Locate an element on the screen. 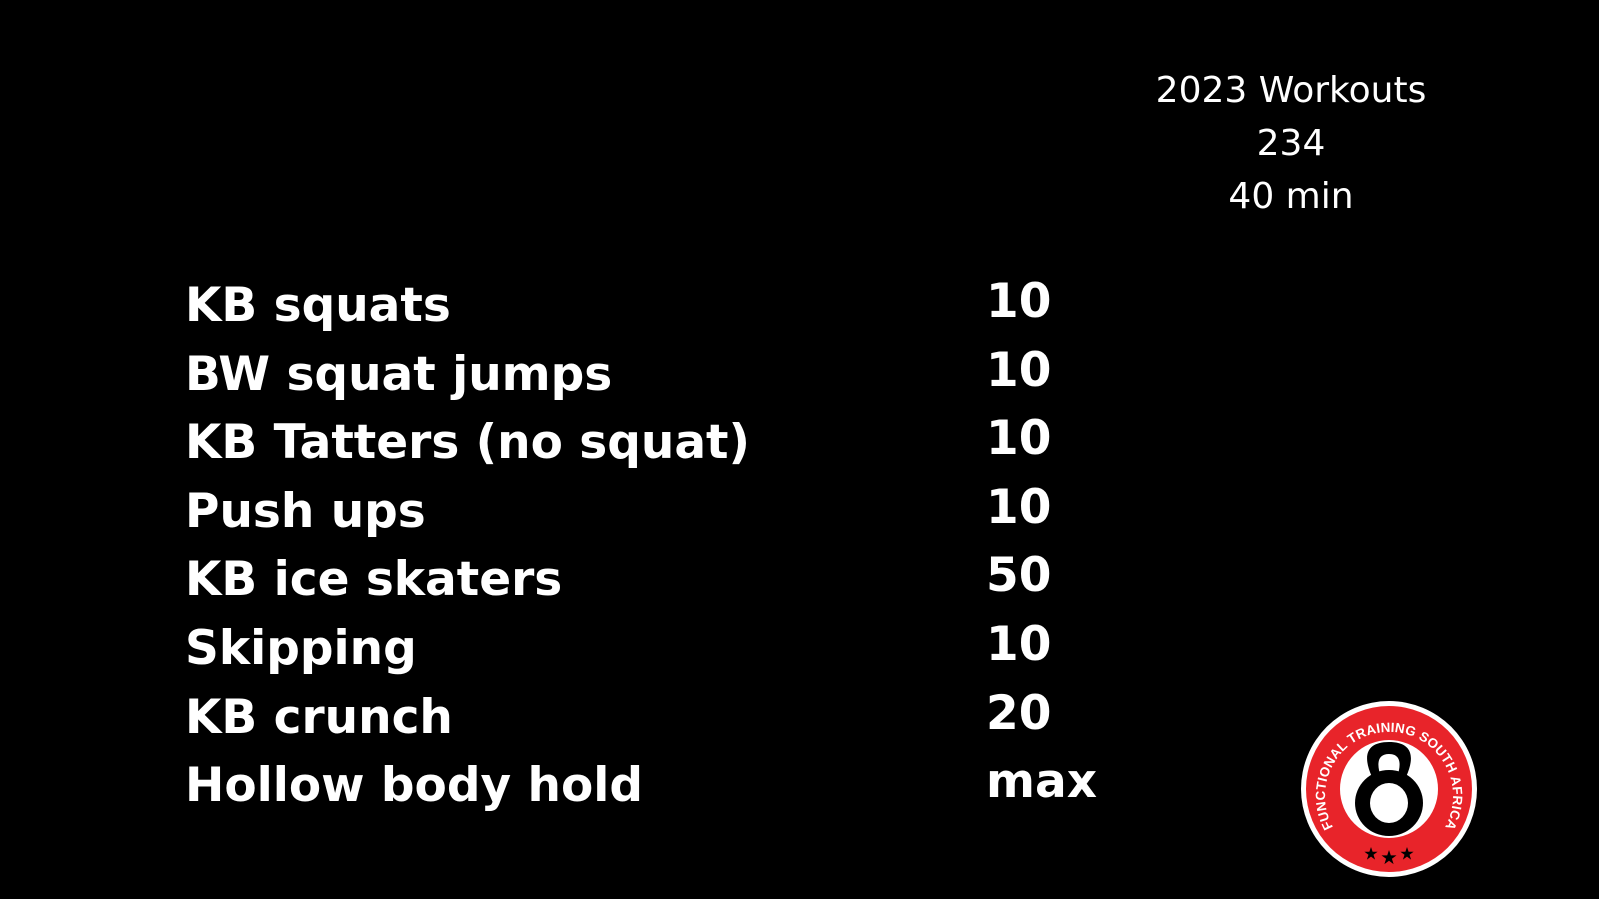  workout-header: 2023 Workouts 234 40 min is located at coordinates (1291, 143).